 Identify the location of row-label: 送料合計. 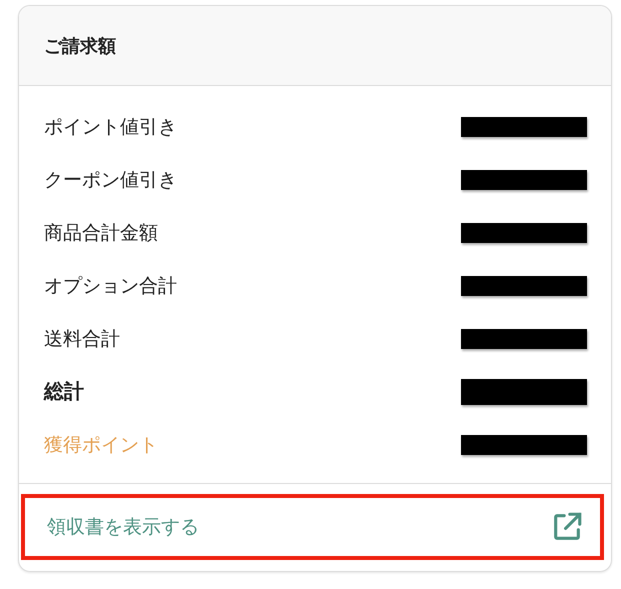
(82, 339).